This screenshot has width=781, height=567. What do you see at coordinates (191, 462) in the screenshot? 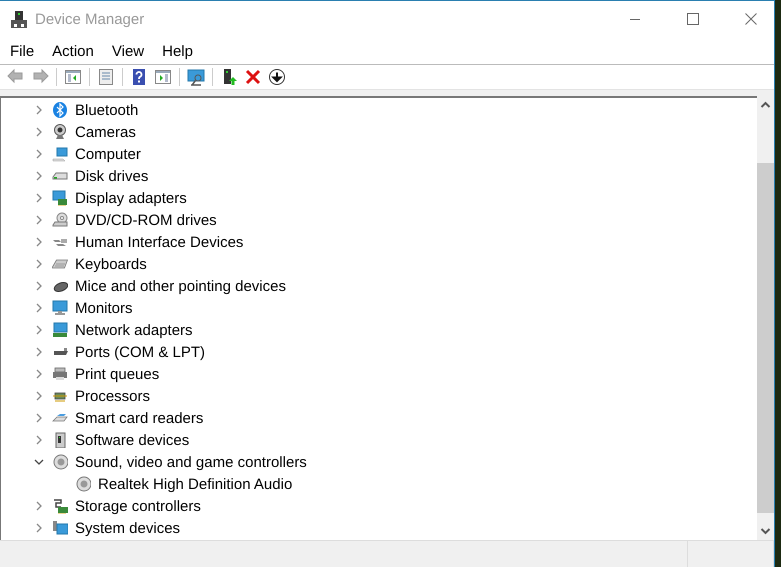
I see `tree-item: Sound, video and game controllers` at bounding box center [191, 462].